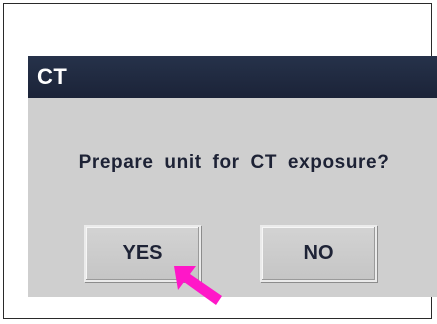 The width and height of the screenshot is (437, 324). What do you see at coordinates (198, 285) in the screenshot?
I see `arrow-pointer-icon` at bounding box center [198, 285].